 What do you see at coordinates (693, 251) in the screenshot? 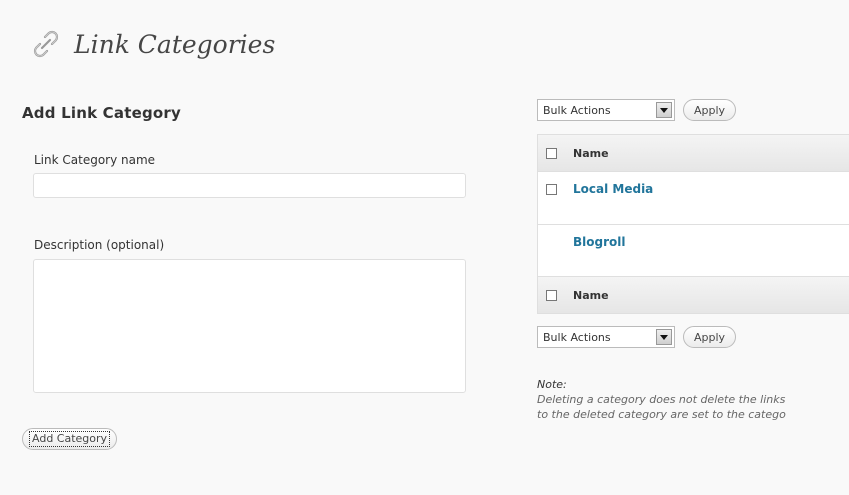
I see `table-row: Blogroll` at bounding box center [693, 251].